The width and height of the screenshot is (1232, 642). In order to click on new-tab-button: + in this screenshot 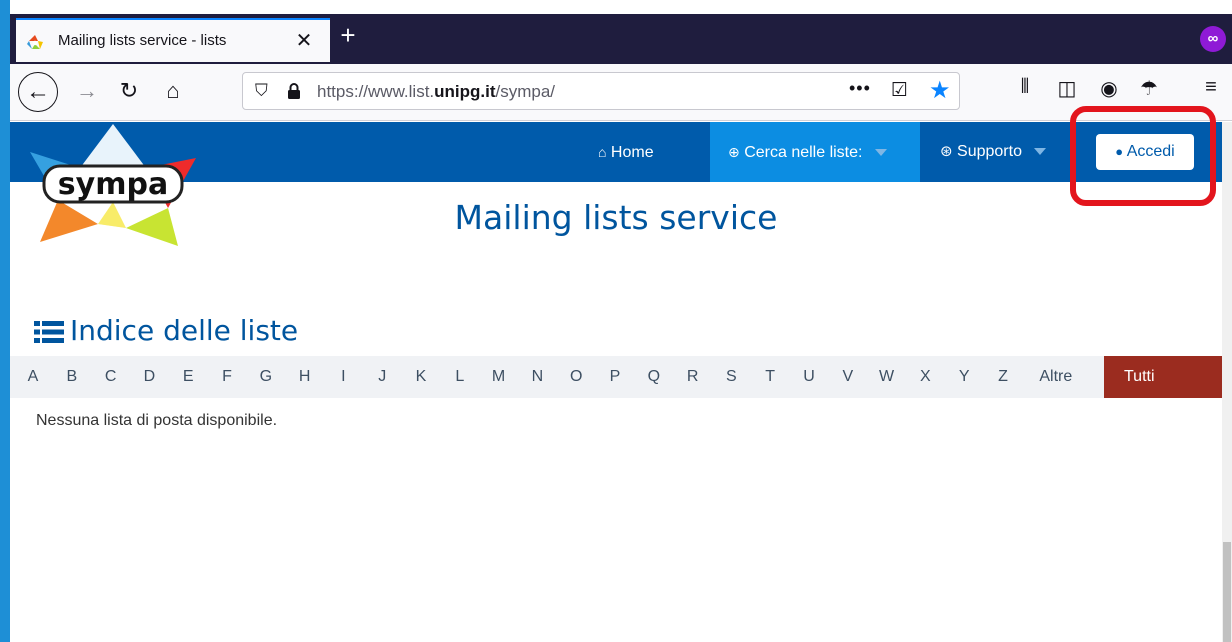, I will do `click(348, 36)`.